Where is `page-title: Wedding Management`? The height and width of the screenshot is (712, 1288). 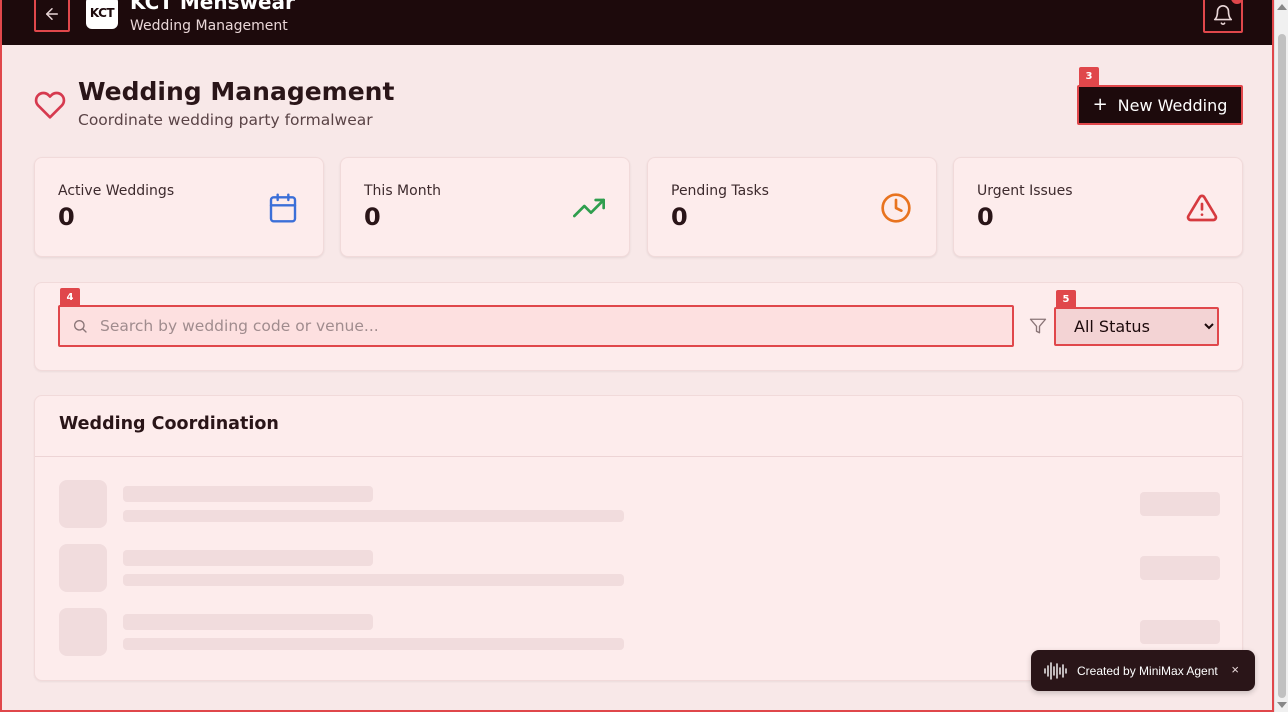
page-title: Wedding Management is located at coordinates (236, 91).